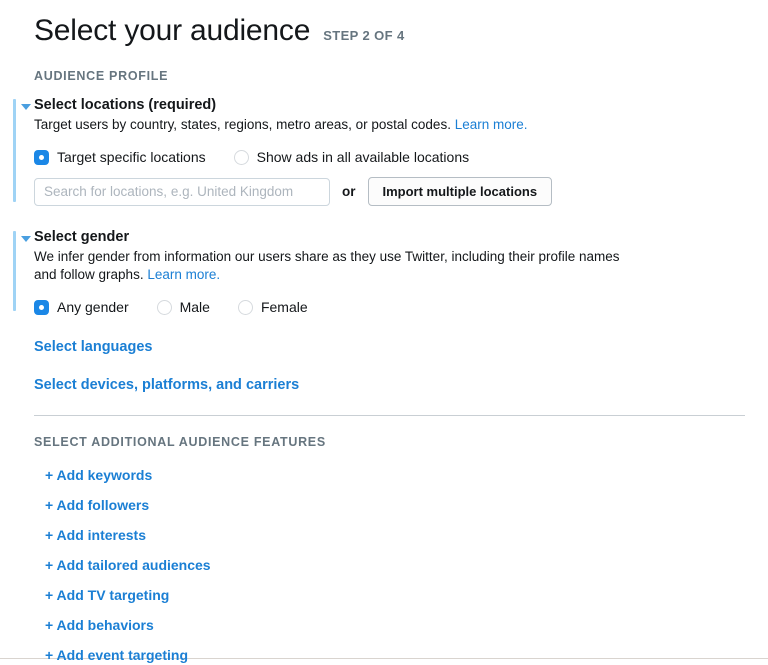 The height and width of the screenshot is (665, 768). I want to click on list-item: + Add tailored audiences, so click(406, 566).